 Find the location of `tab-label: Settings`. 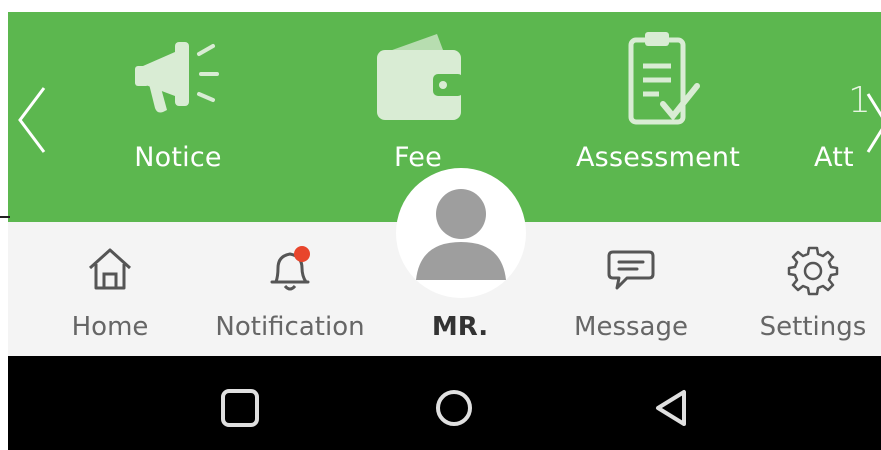

tab-label: Settings is located at coordinates (813, 327).